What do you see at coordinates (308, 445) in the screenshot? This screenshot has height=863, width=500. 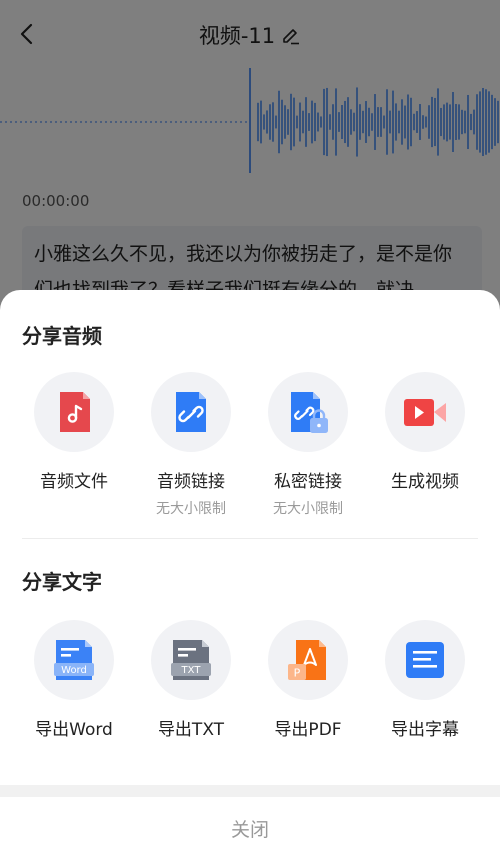 I see `option-private-link: 私密链接 无大小限制` at bounding box center [308, 445].